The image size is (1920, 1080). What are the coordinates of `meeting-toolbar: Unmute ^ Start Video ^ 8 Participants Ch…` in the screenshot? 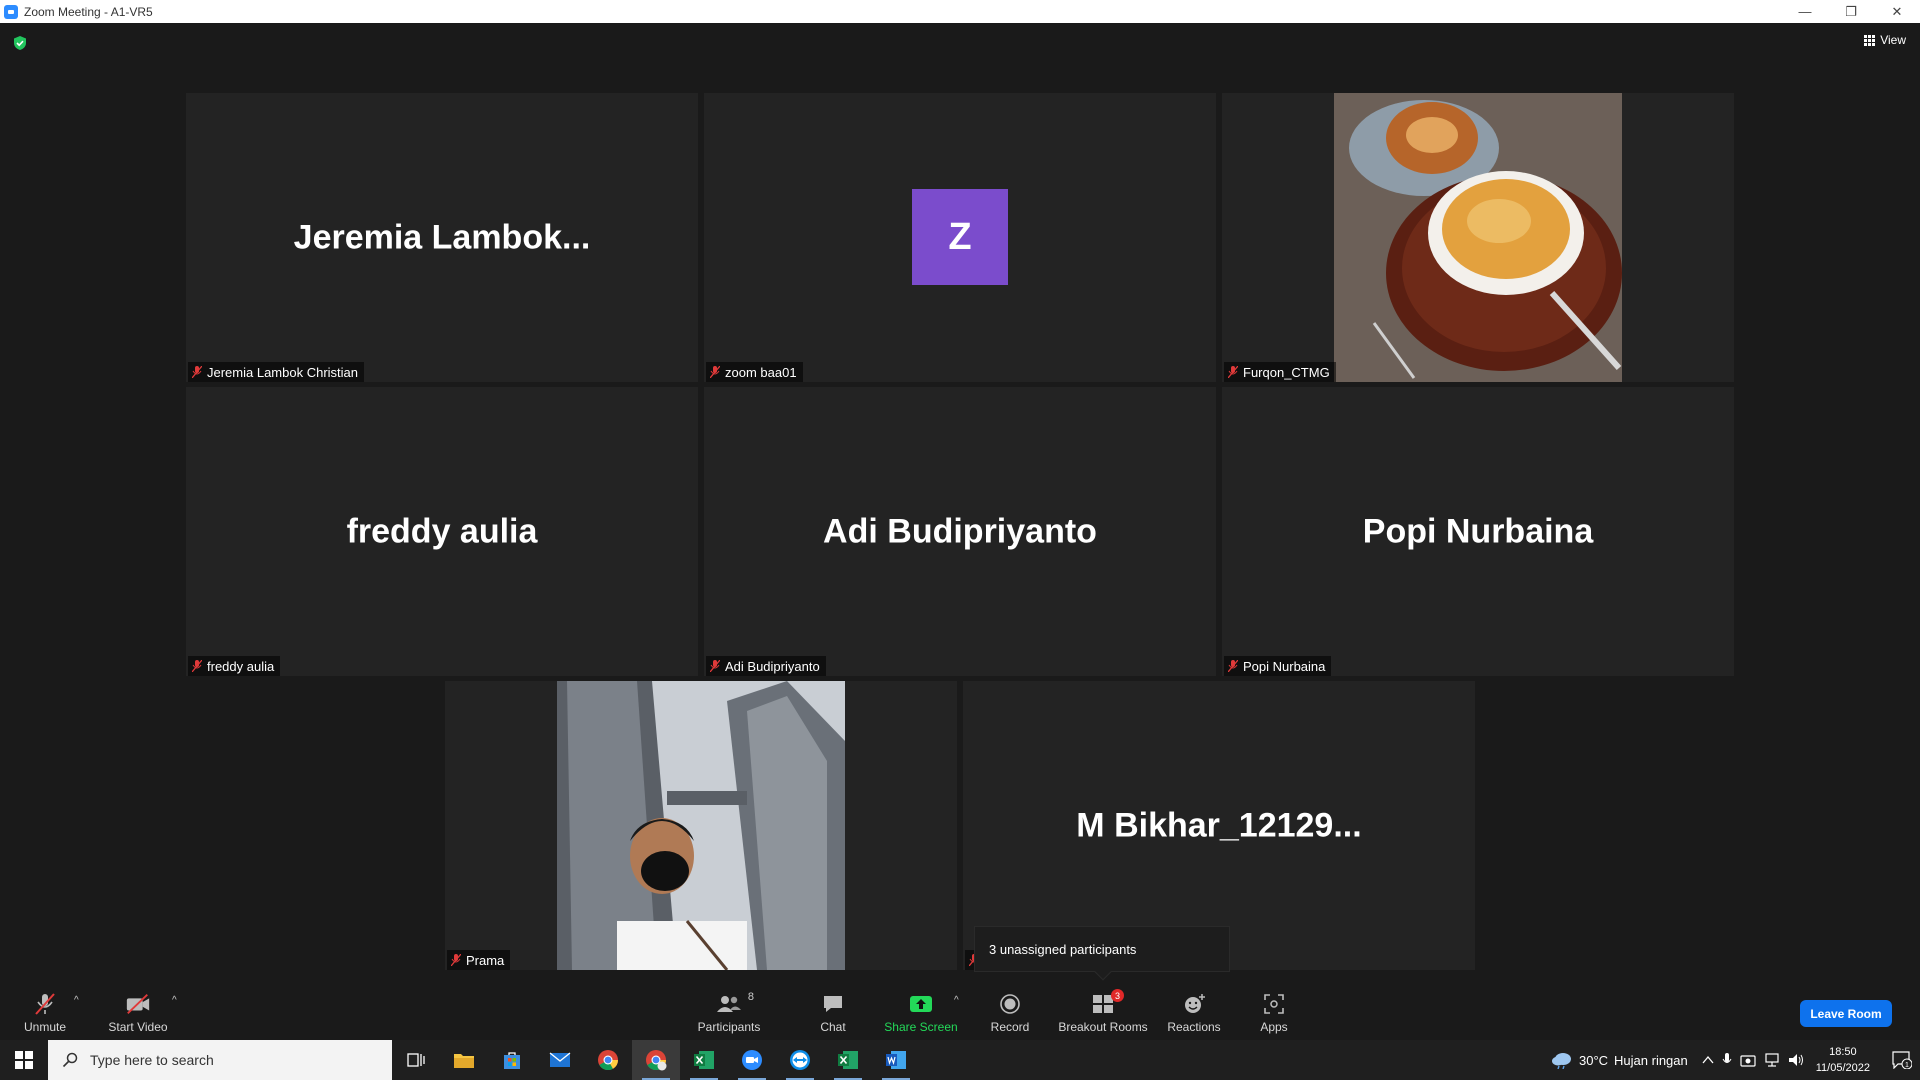 It's located at (960, 1011).